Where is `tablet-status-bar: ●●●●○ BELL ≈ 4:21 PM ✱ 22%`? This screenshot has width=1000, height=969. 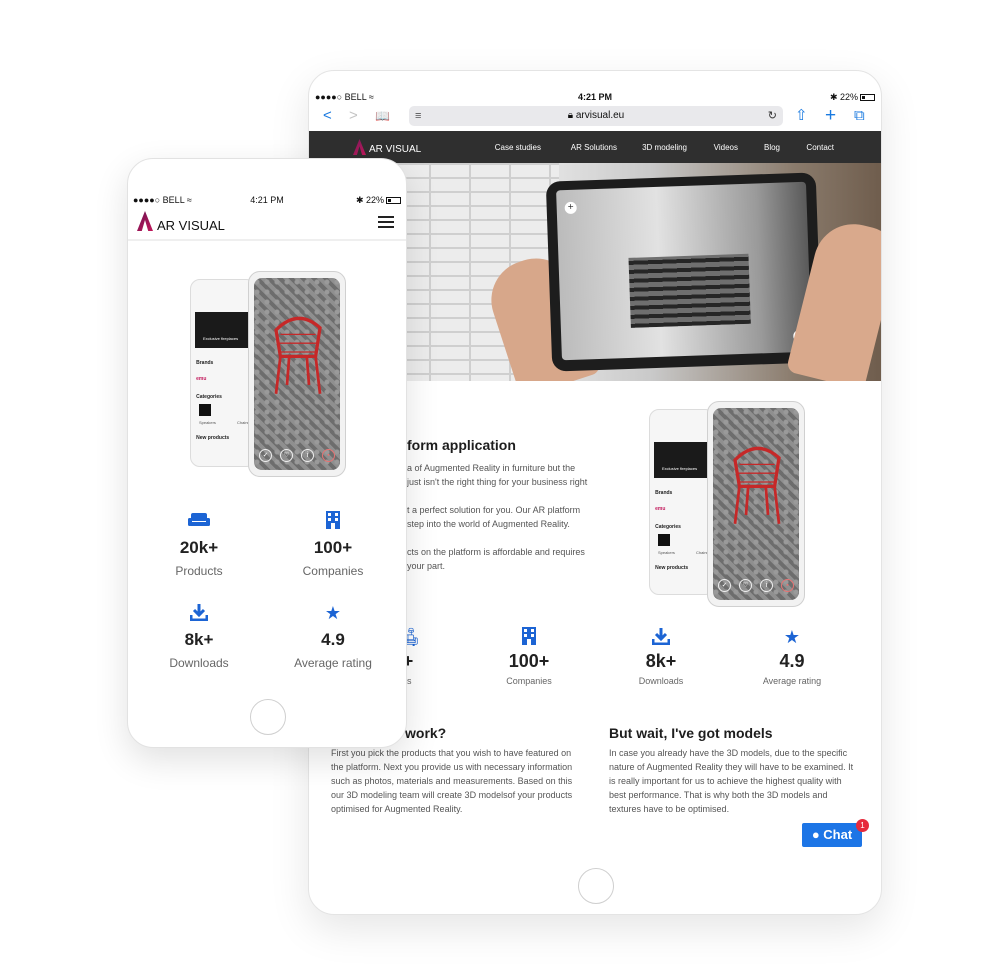
tablet-status-bar: ●●●●○ BELL ≈ 4:21 PM ✱ 22% is located at coordinates (595, 97).